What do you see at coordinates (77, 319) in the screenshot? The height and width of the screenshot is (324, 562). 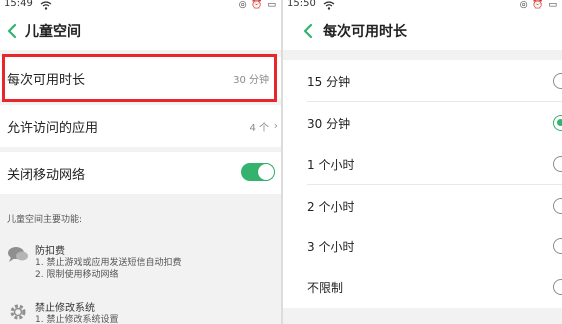 I see `feature-line: 1. 禁止修改系统设置` at bounding box center [77, 319].